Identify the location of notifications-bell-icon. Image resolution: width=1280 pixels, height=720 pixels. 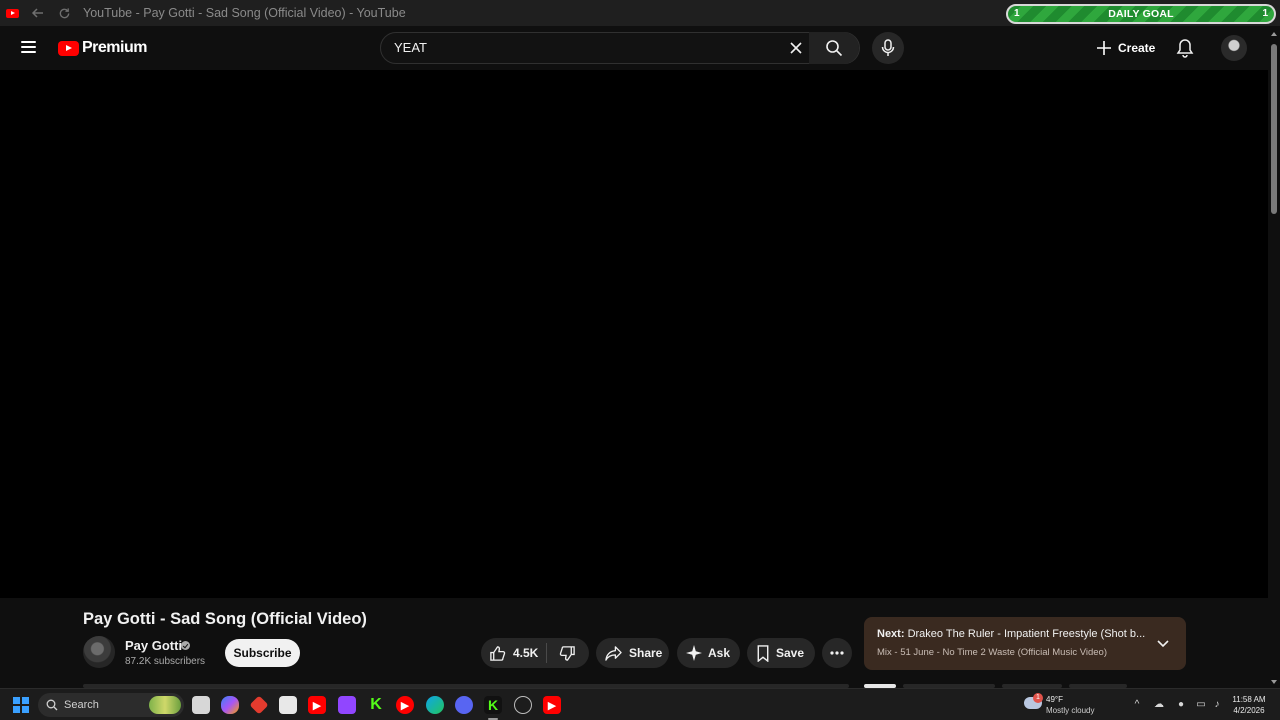
(1185, 48).